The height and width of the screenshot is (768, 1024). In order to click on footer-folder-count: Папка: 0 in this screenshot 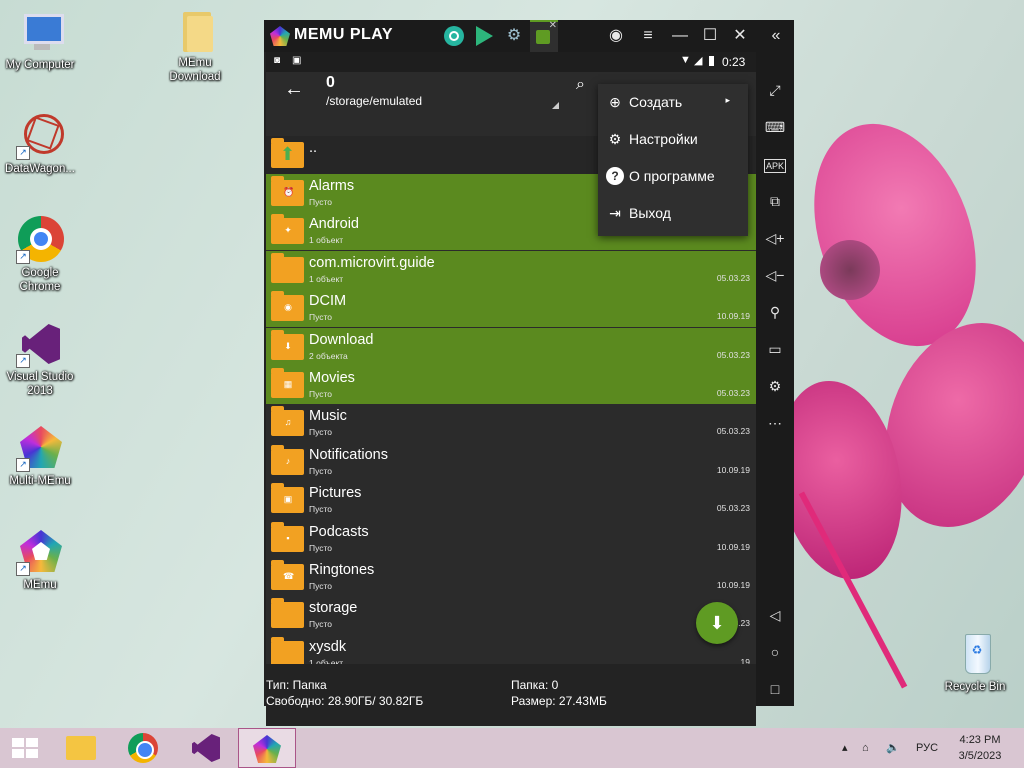, I will do `click(535, 685)`.